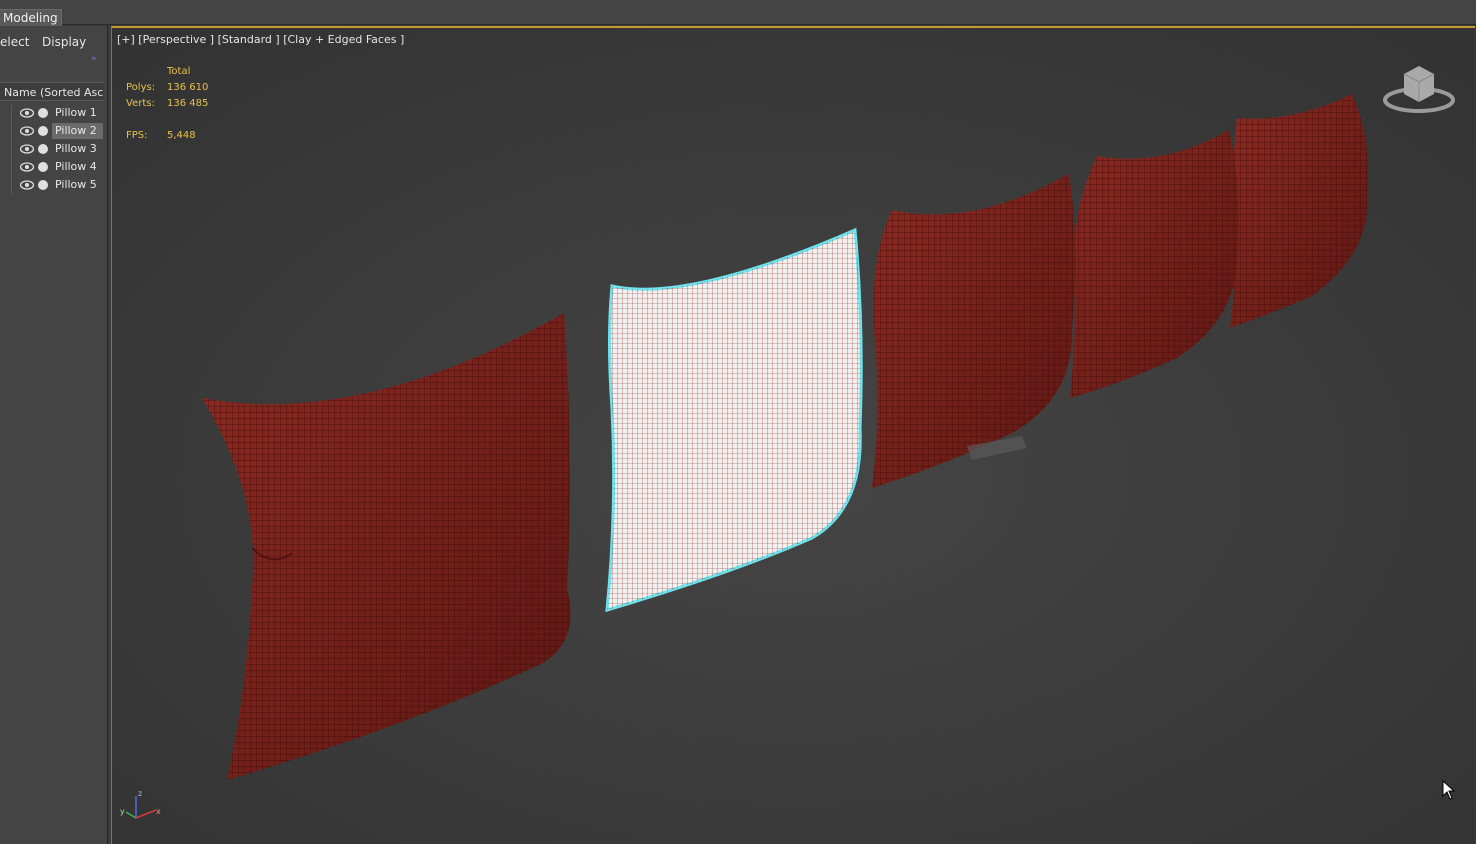 The width and height of the screenshot is (1476, 844). What do you see at coordinates (76, 148) in the screenshot?
I see `list-item-label: Pillow 3` at bounding box center [76, 148].